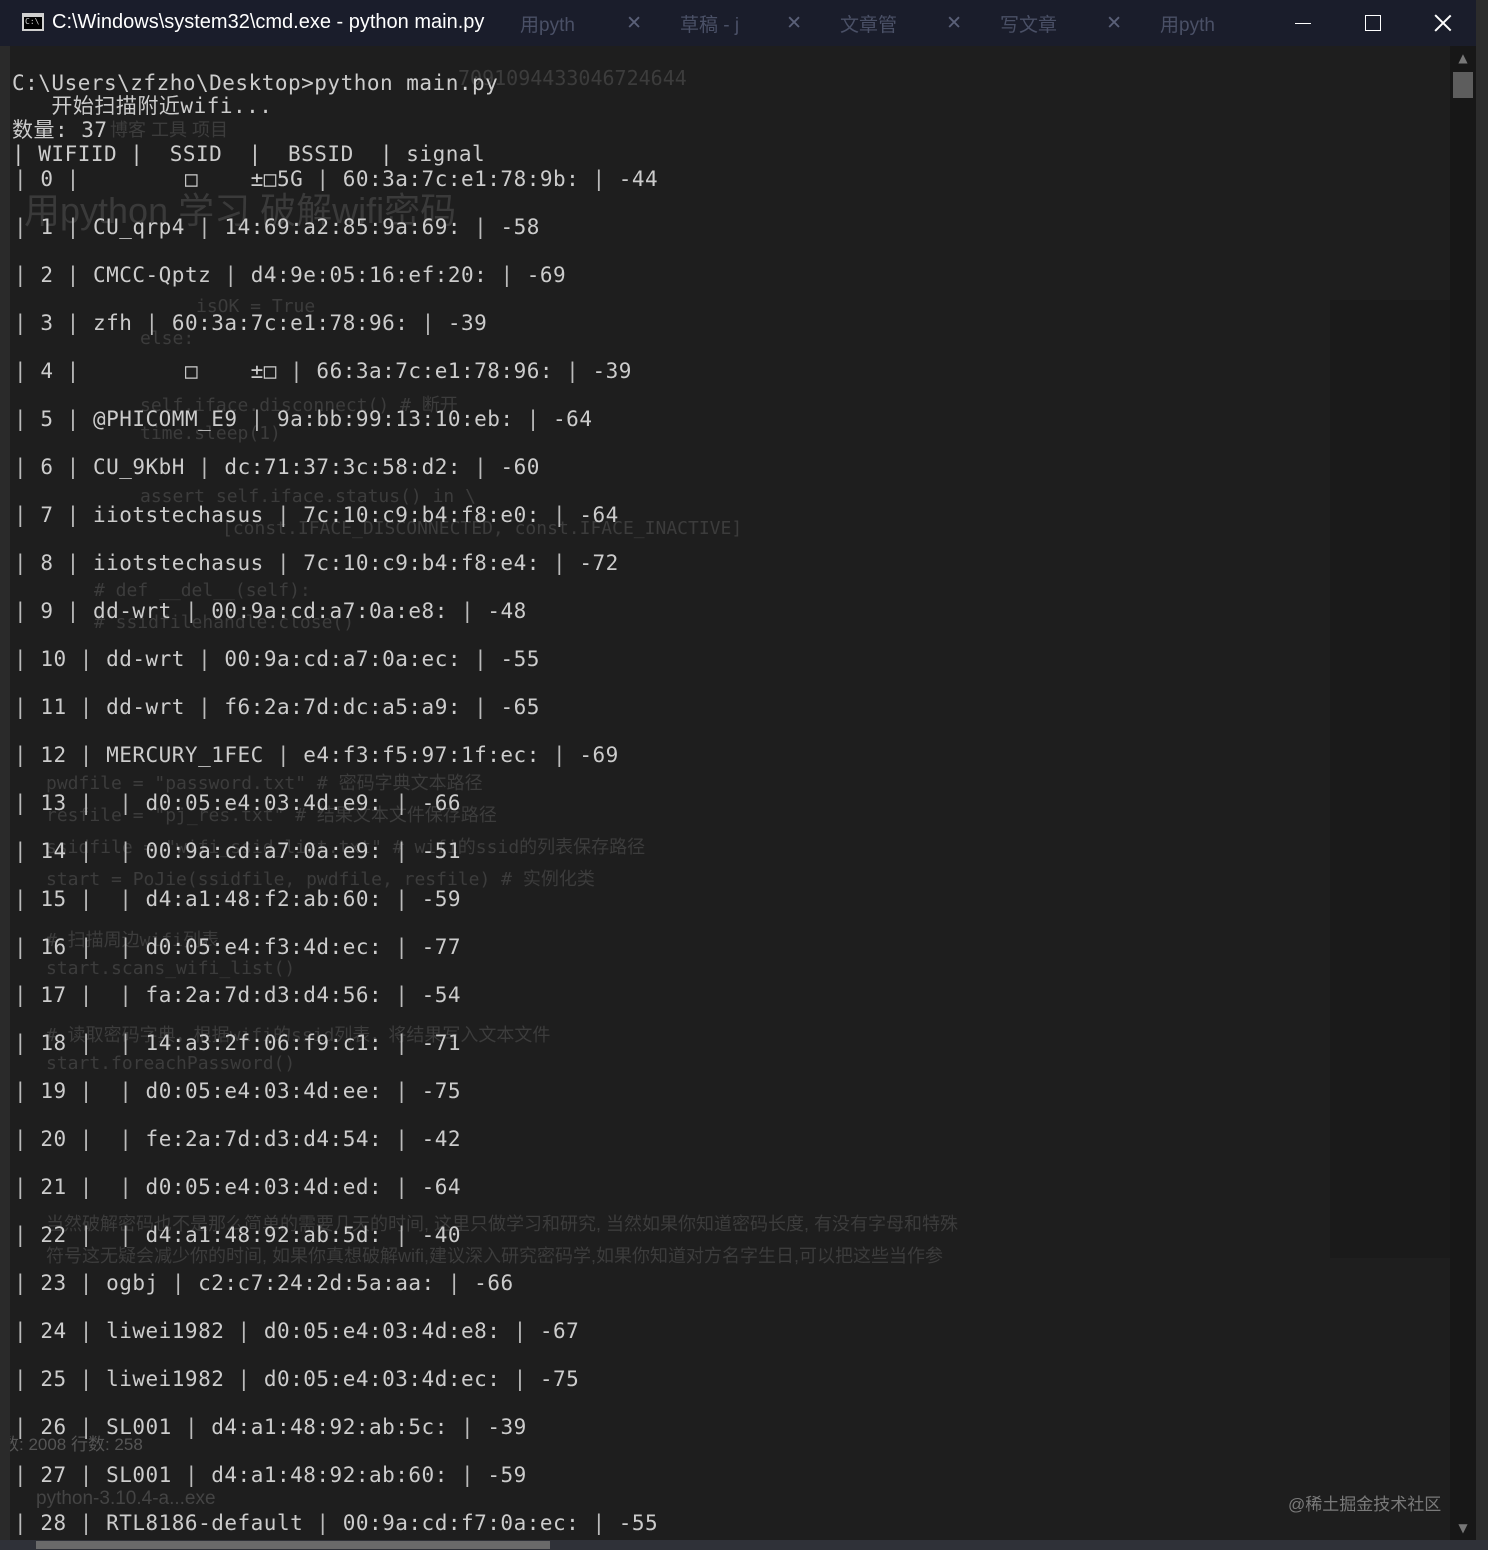  What do you see at coordinates (342, 707) in the screenshot?
I see `bssid-cell: f6:2a:7d:dc:a5:a9:` at bounding box center [342, 707].